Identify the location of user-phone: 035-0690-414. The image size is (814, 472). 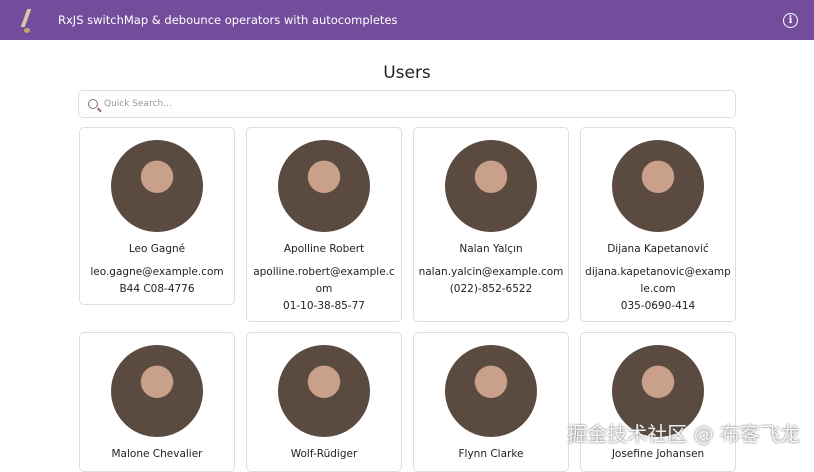
(658, 306).